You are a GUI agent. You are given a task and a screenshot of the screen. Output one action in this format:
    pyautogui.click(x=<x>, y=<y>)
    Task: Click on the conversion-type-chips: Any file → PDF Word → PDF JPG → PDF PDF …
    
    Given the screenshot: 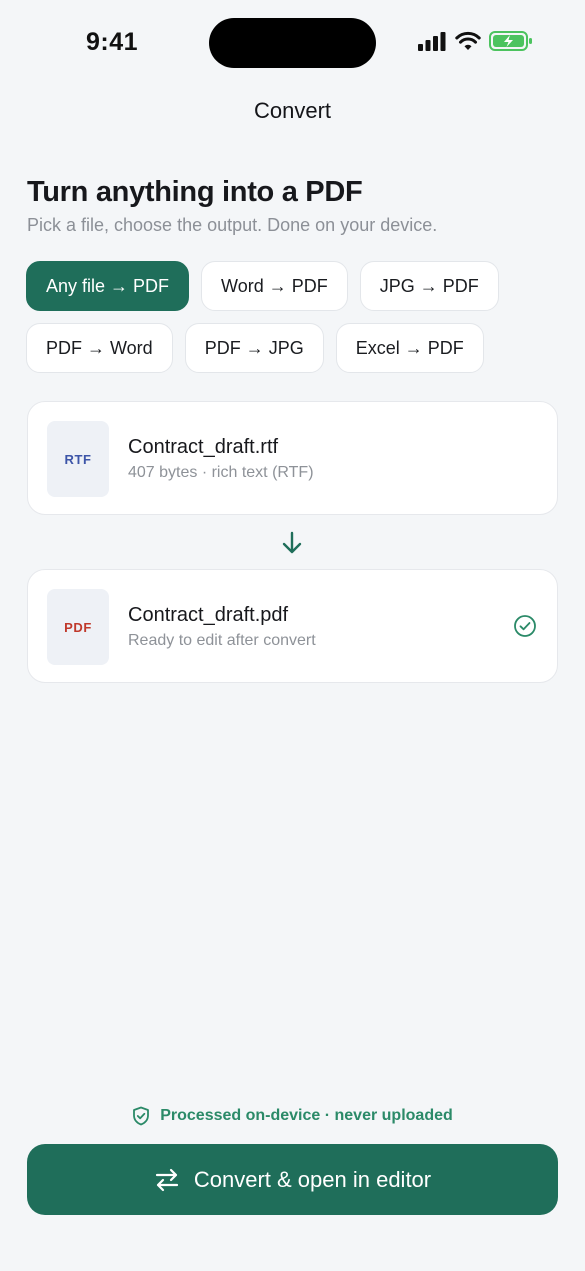 What is the action you would take?
    pyautogui.click(x=296, y=323)
    